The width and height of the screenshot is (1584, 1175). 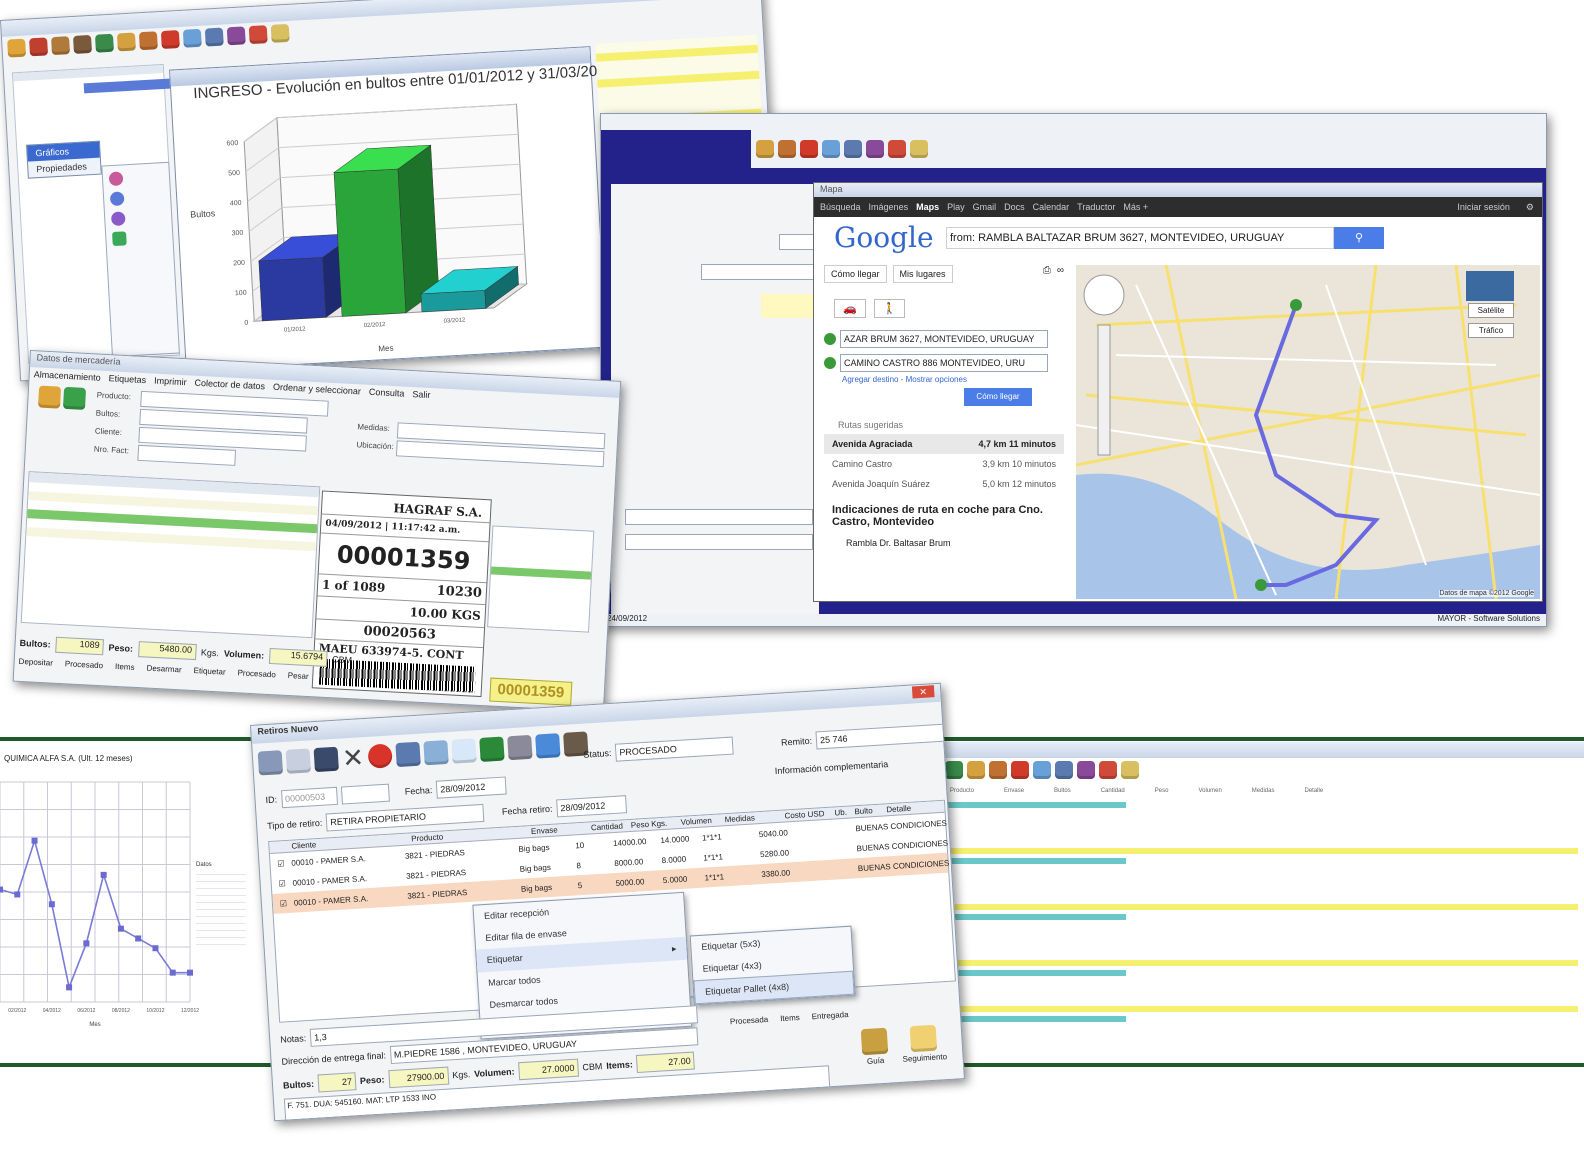 I want to click on guia-button: Guía, so click(x=874, y=1047).